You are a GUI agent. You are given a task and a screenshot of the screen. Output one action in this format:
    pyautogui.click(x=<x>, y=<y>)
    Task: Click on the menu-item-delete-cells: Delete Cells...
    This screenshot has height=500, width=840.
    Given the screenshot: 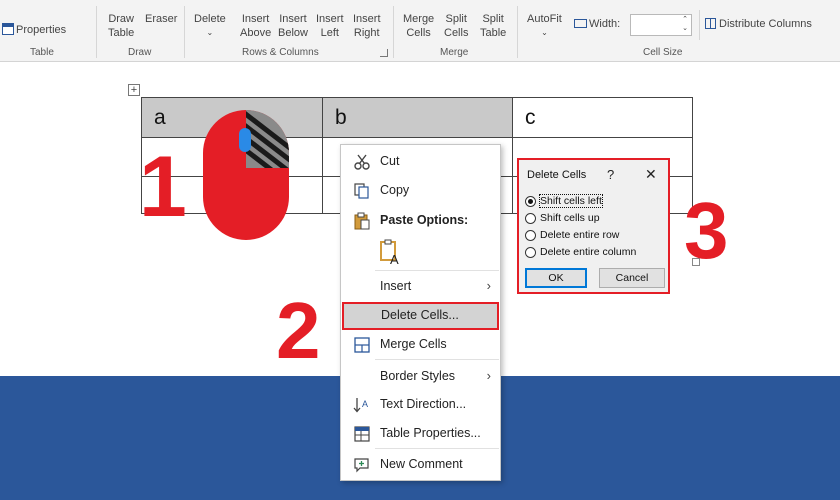 What is the action you would take?
    pyautogui.click(x=420, y=316)
    